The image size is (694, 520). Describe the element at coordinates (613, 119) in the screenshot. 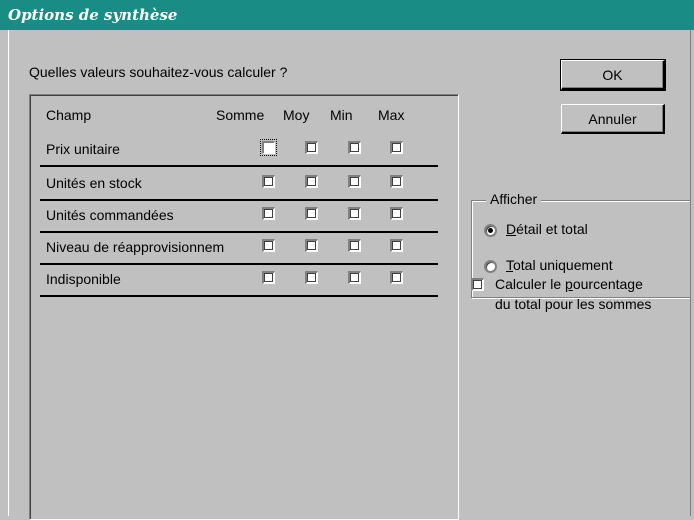

I see `cancel-button: Annuler` at that location.